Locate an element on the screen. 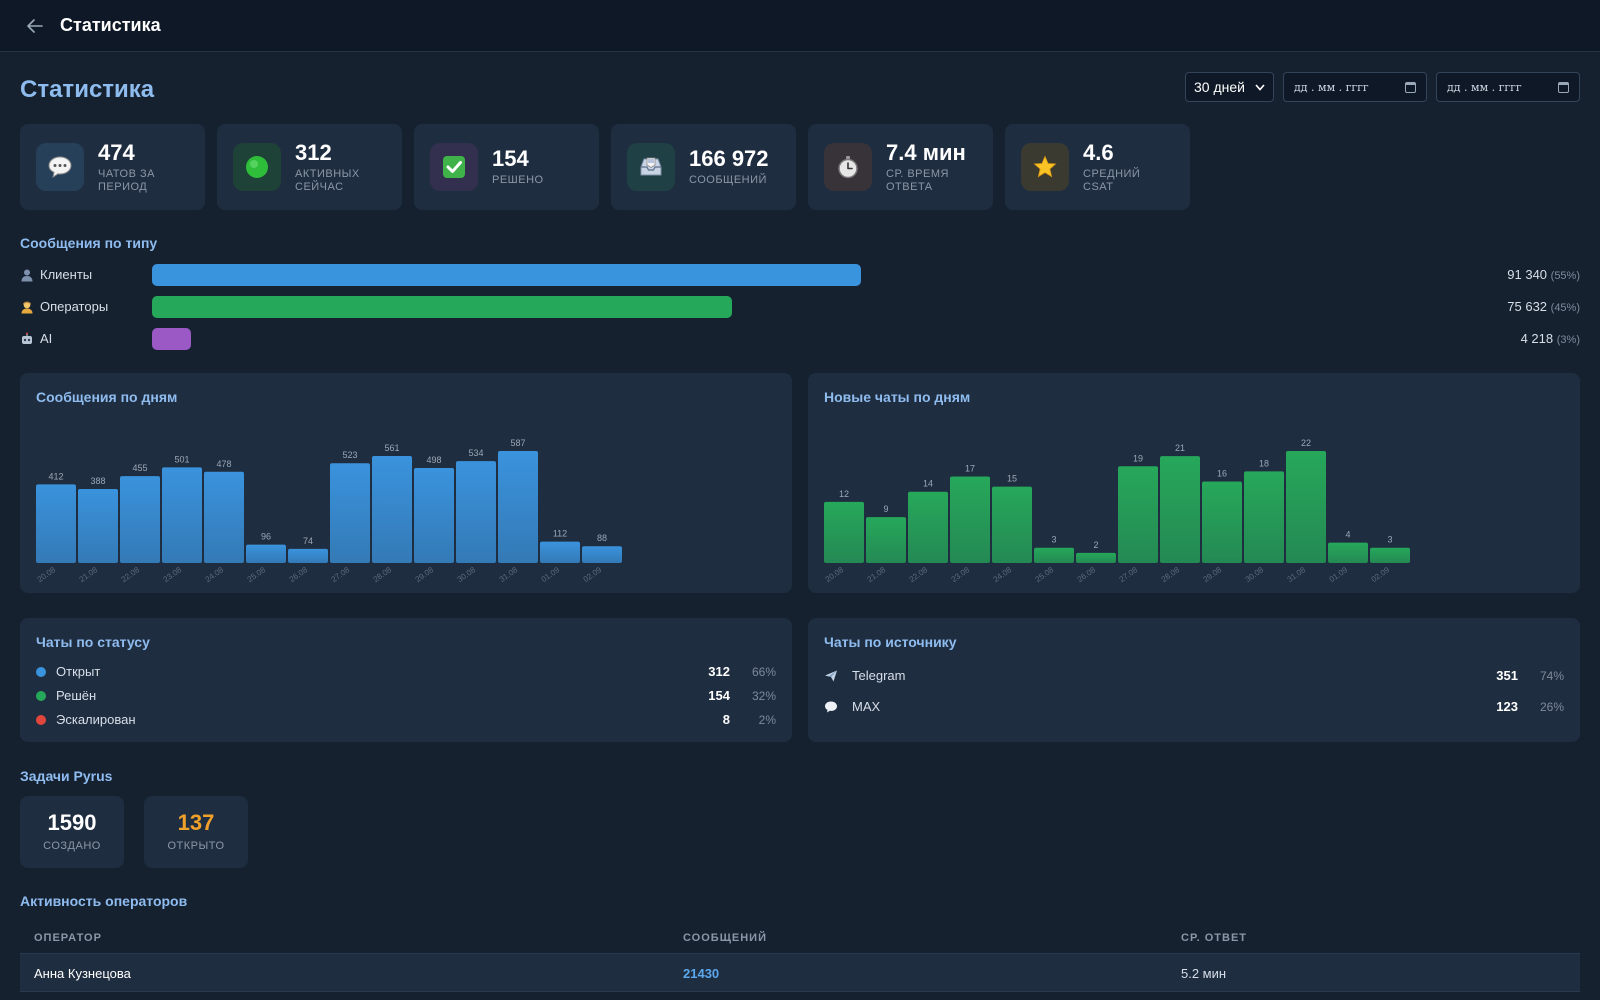 Image resolution: width=1600 pixels, height=1000 pixels. x-tick-label: 29.08 is located at coordinates (425, 574).